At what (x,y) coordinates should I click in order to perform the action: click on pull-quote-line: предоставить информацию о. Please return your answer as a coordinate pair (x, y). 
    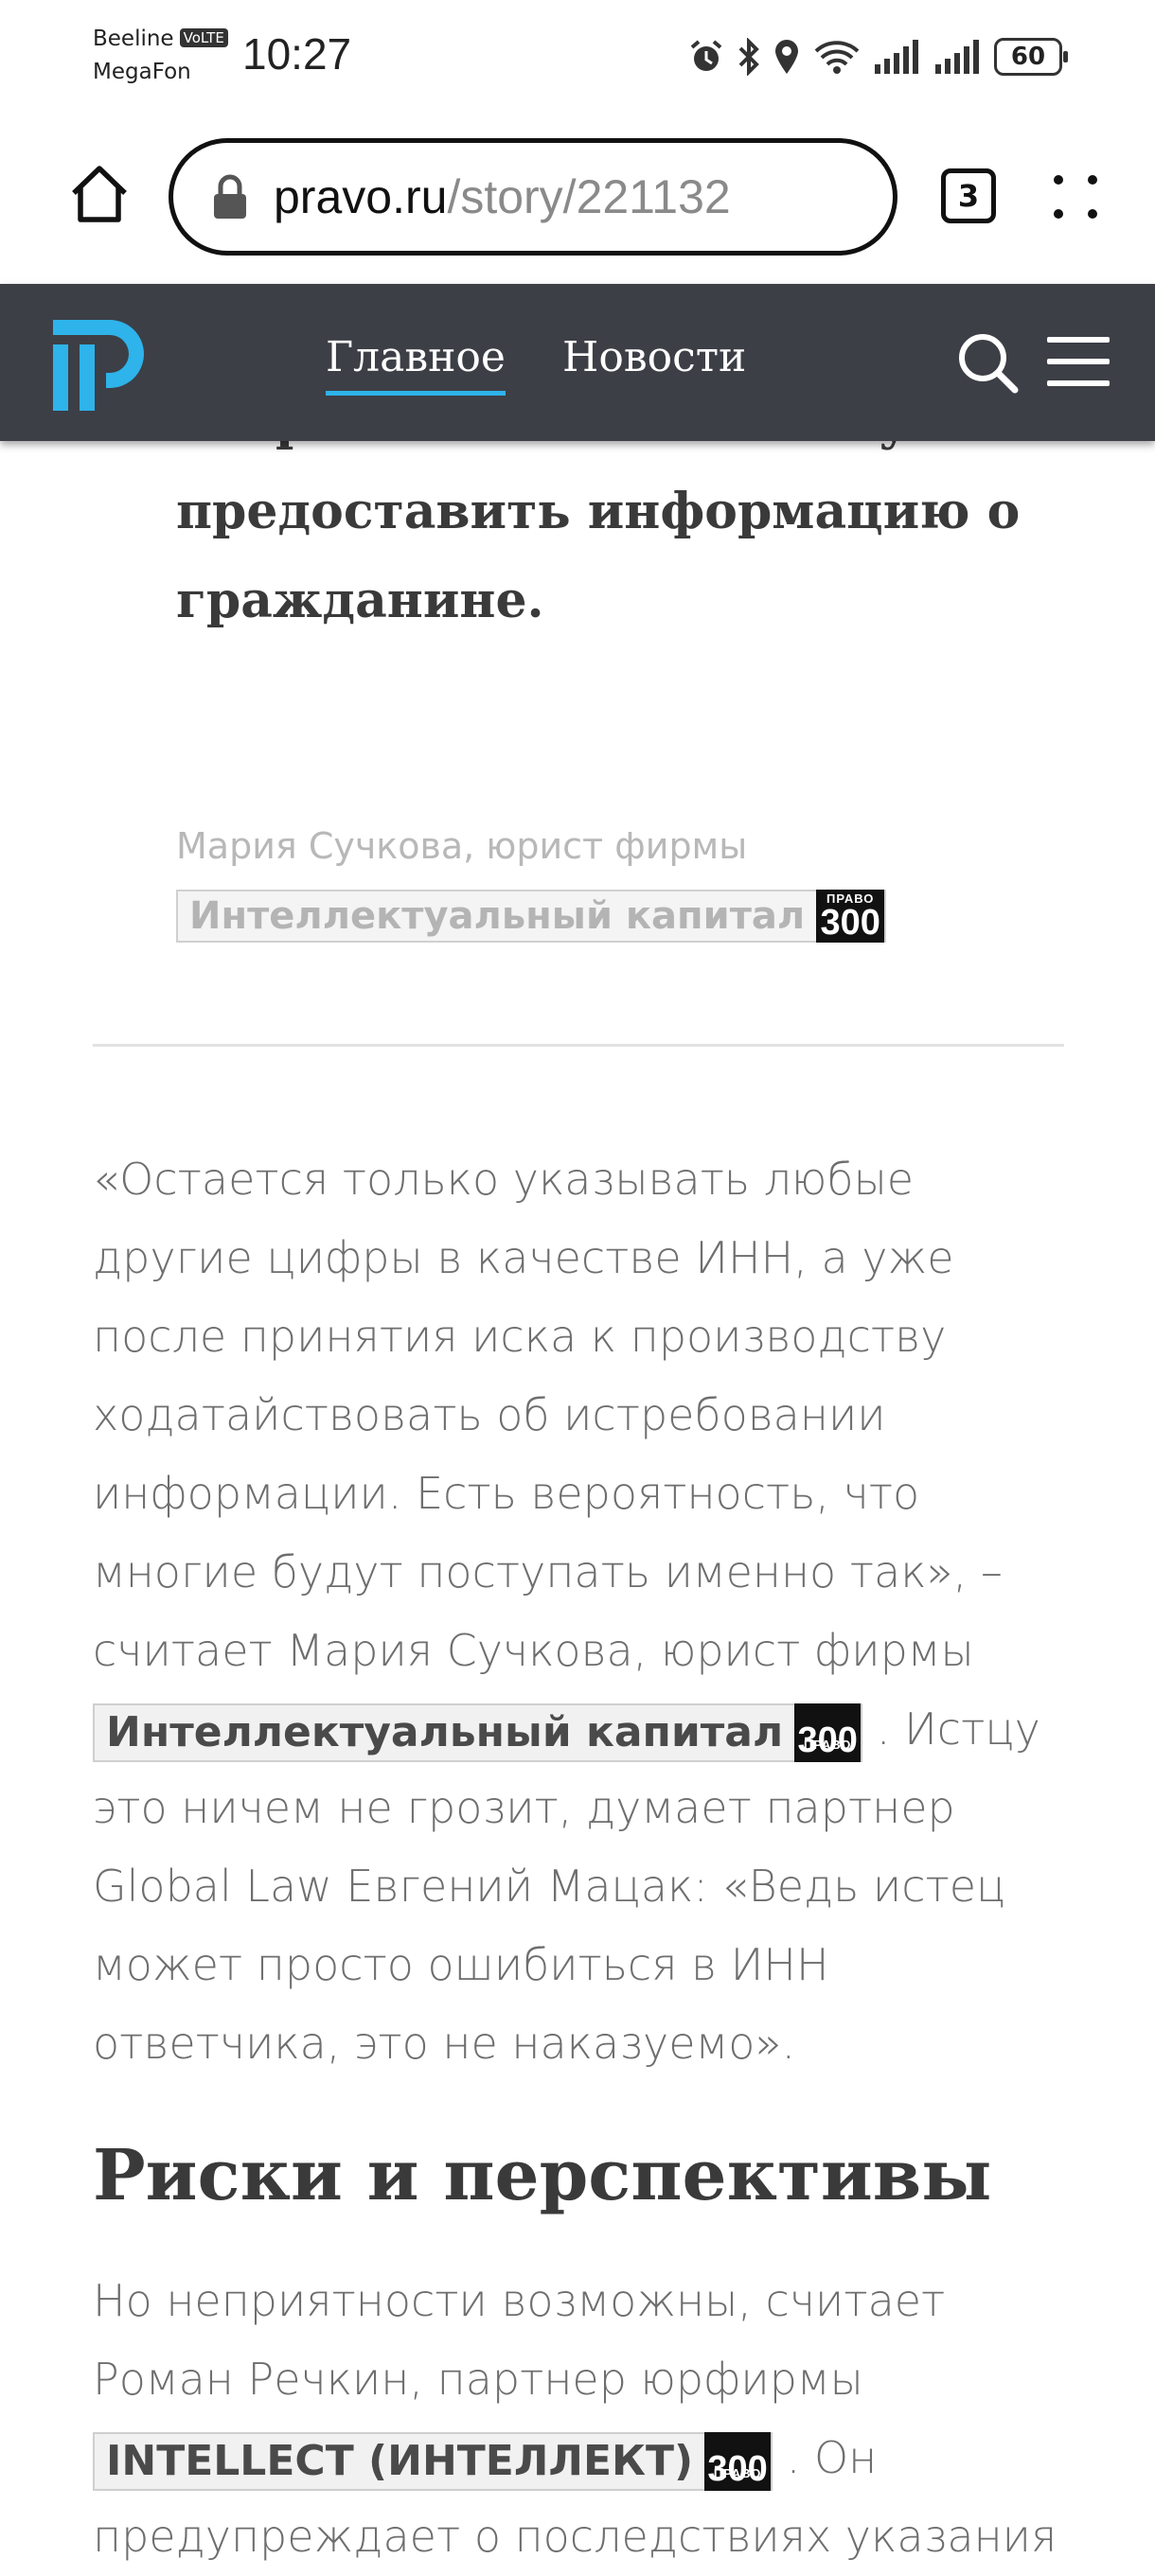
    Looking at the image, I should click on (598, 511).